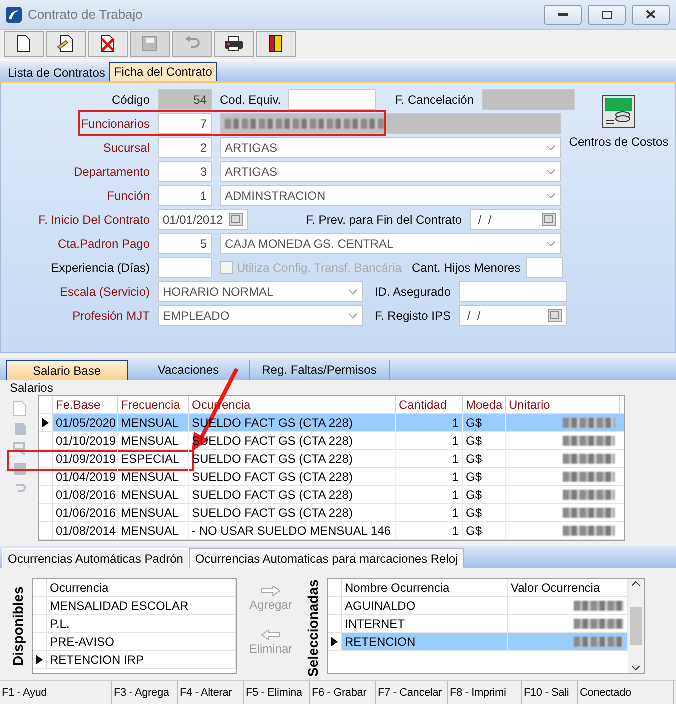  I want to click on field-label: Experiencia (Días), so click(100, 267).